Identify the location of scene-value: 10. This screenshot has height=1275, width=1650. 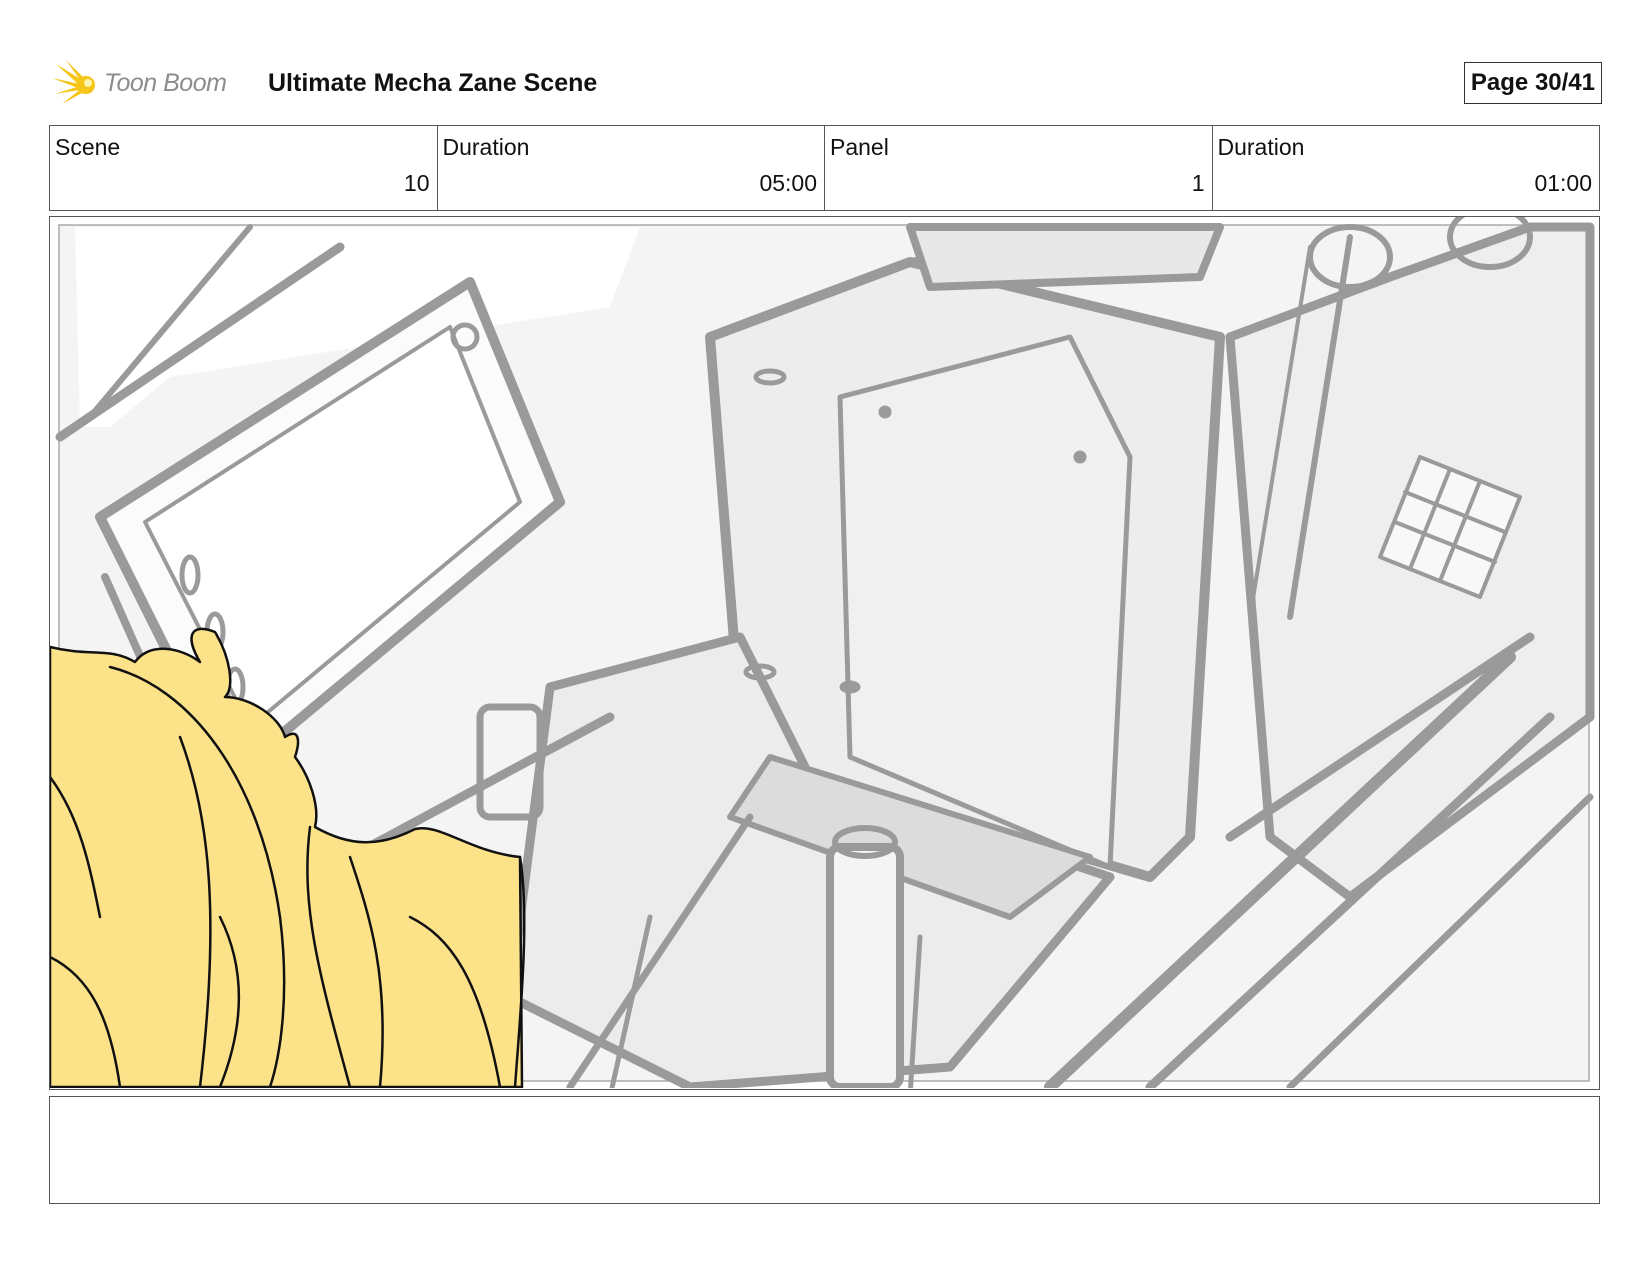
(416, 183).